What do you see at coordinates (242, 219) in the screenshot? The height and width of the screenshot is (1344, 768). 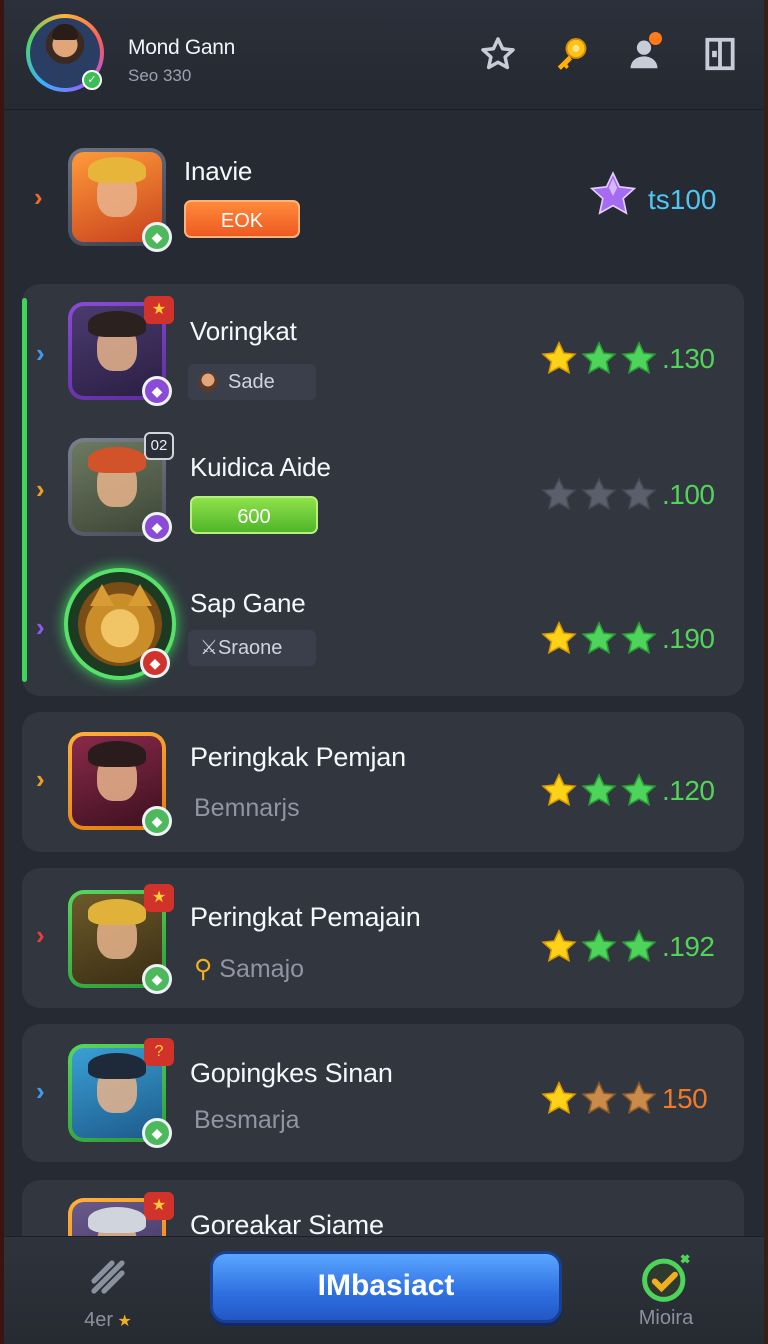 I see `featured-button: EOK` at bounding box center [242, 219].